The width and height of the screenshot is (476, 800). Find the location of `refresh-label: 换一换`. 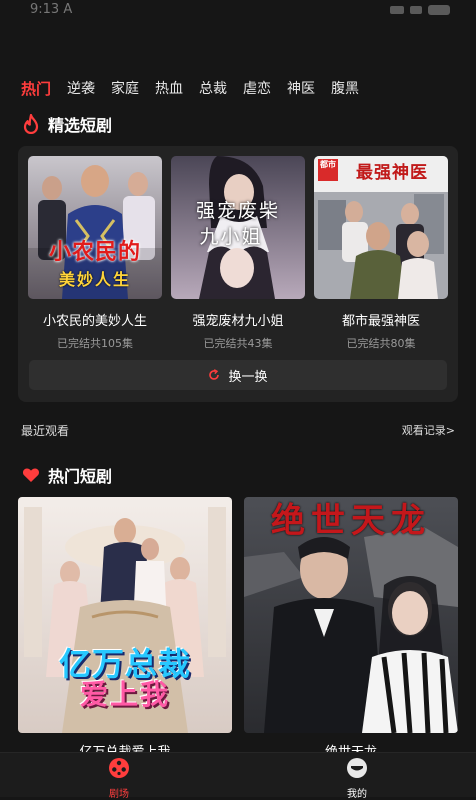

refresh-label: 换一换 is located at coordinates (248, 377).